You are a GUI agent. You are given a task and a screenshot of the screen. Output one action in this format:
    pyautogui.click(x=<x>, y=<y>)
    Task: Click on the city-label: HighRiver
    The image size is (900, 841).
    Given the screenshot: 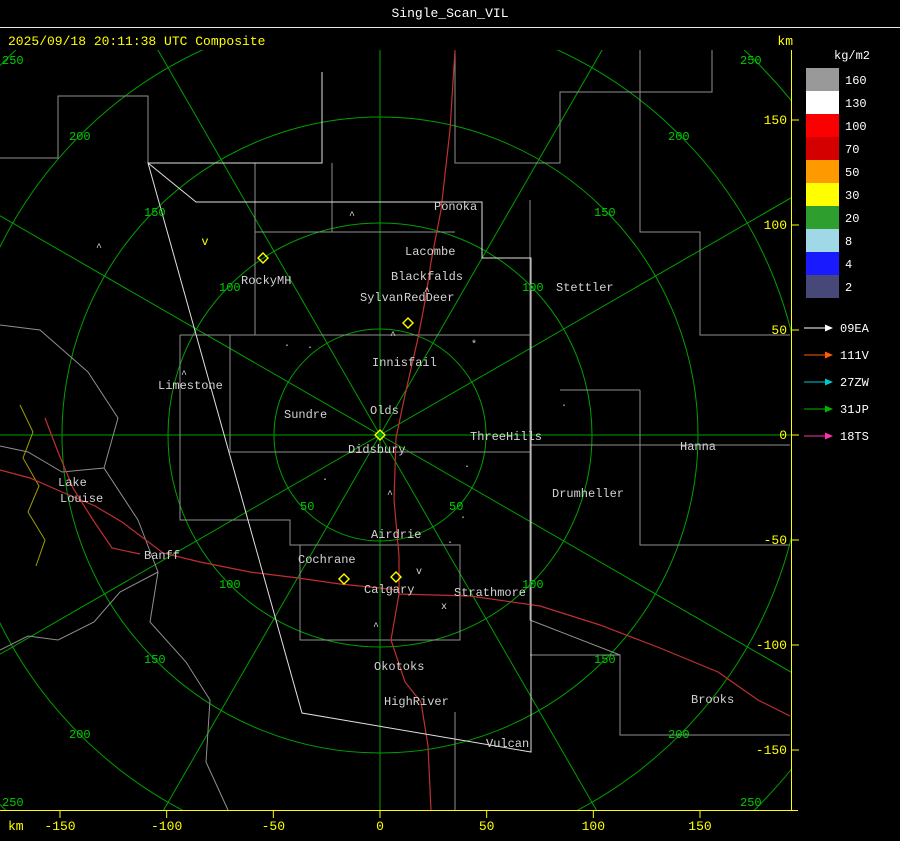 What is the action you would take?
    pyautogui.click(x=416, y=702)
    